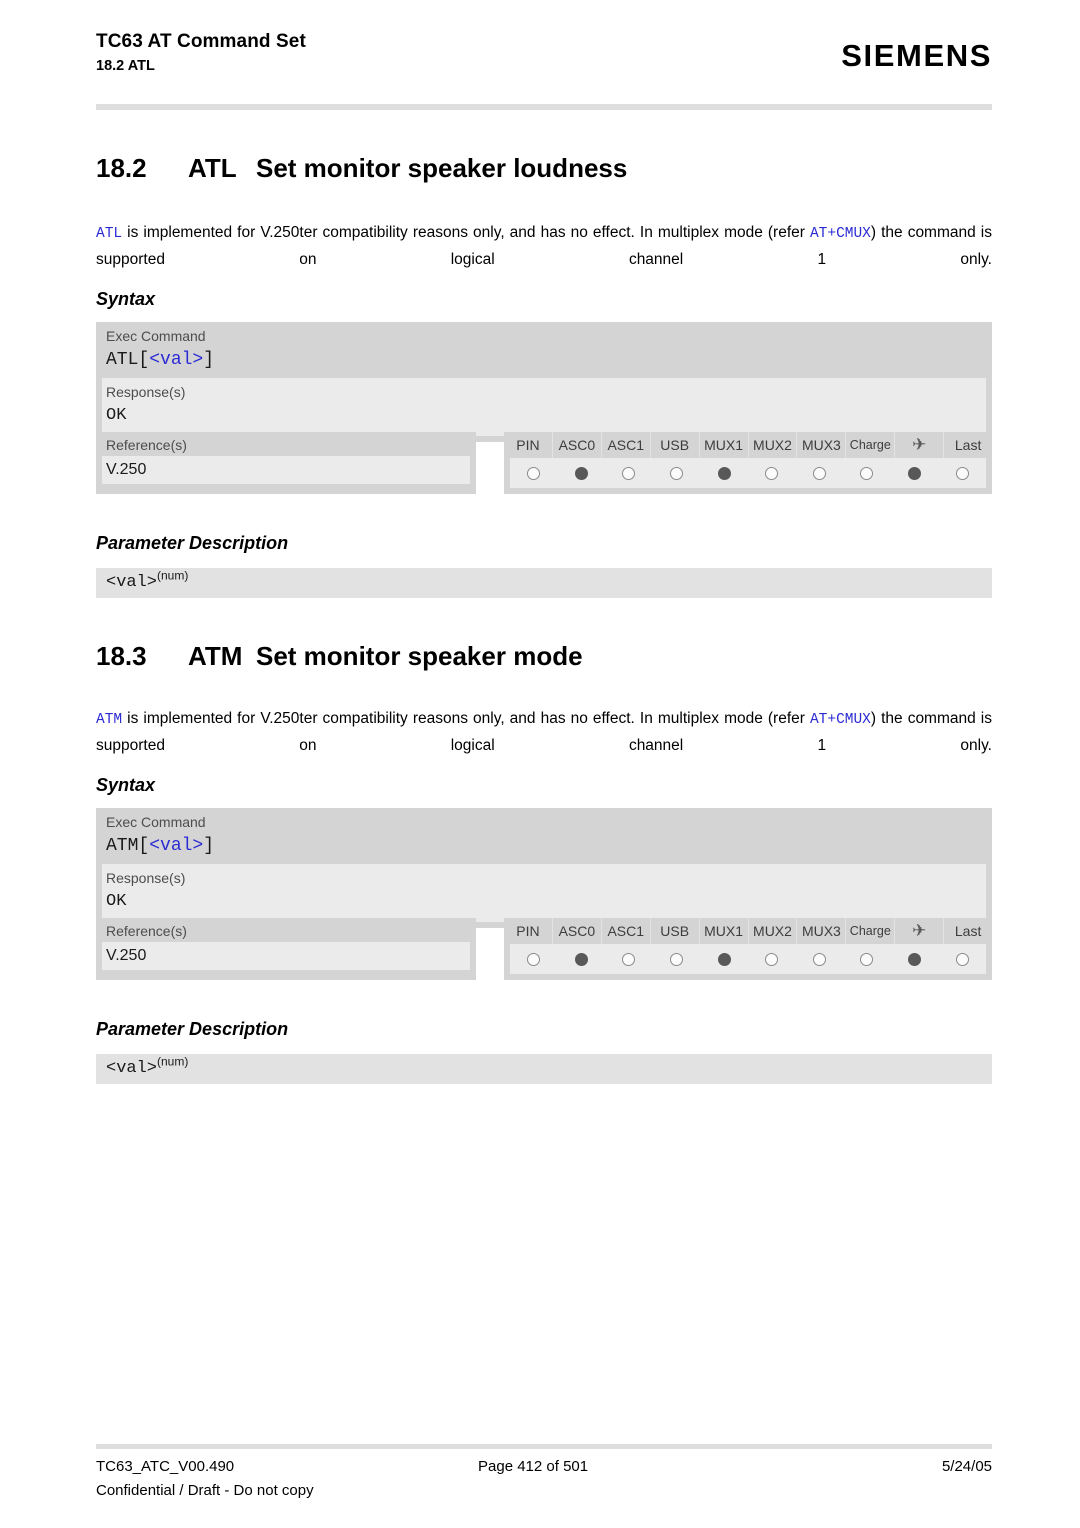 The height and width of the screenshot is (1528, 1080). What do you see at coordinates (920, 931) in the screenshot?
I see `airplane-icon: ✈` at bounding box center [920, 931].